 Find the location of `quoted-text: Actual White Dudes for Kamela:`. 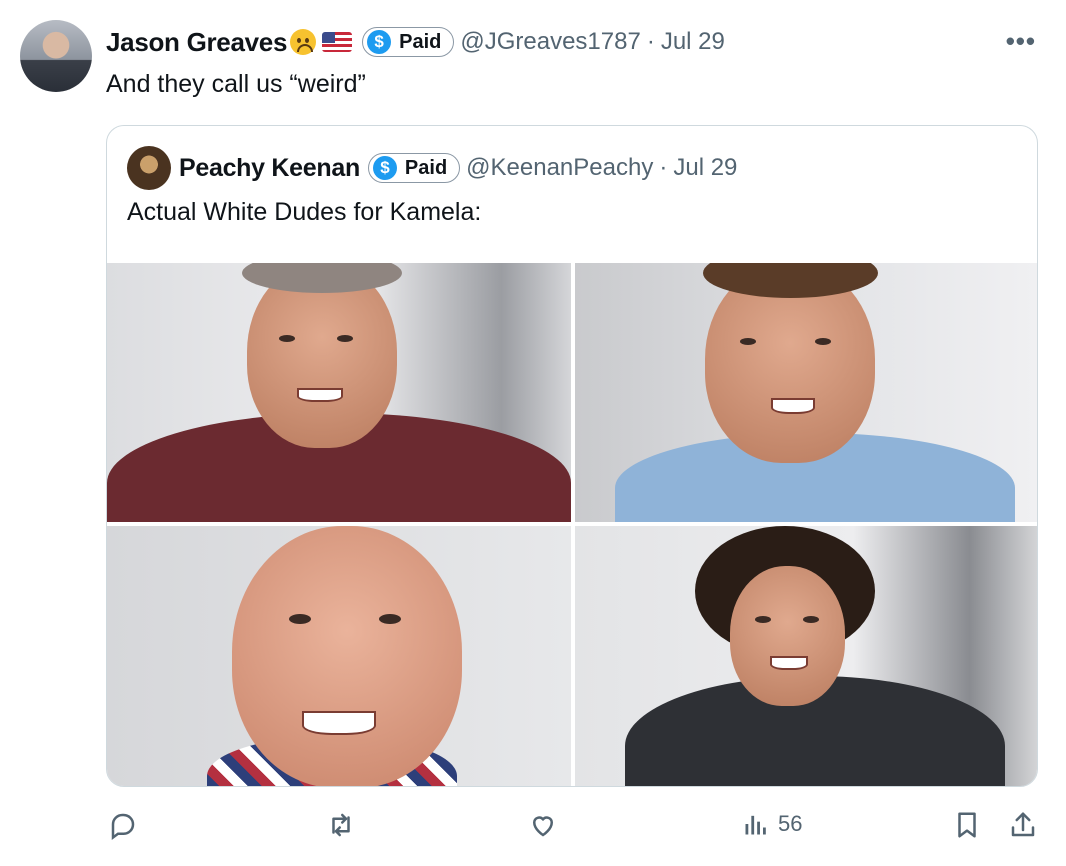

quoted-text: Actual White Dudes for Kamela: is located at coordinates (304, 212).